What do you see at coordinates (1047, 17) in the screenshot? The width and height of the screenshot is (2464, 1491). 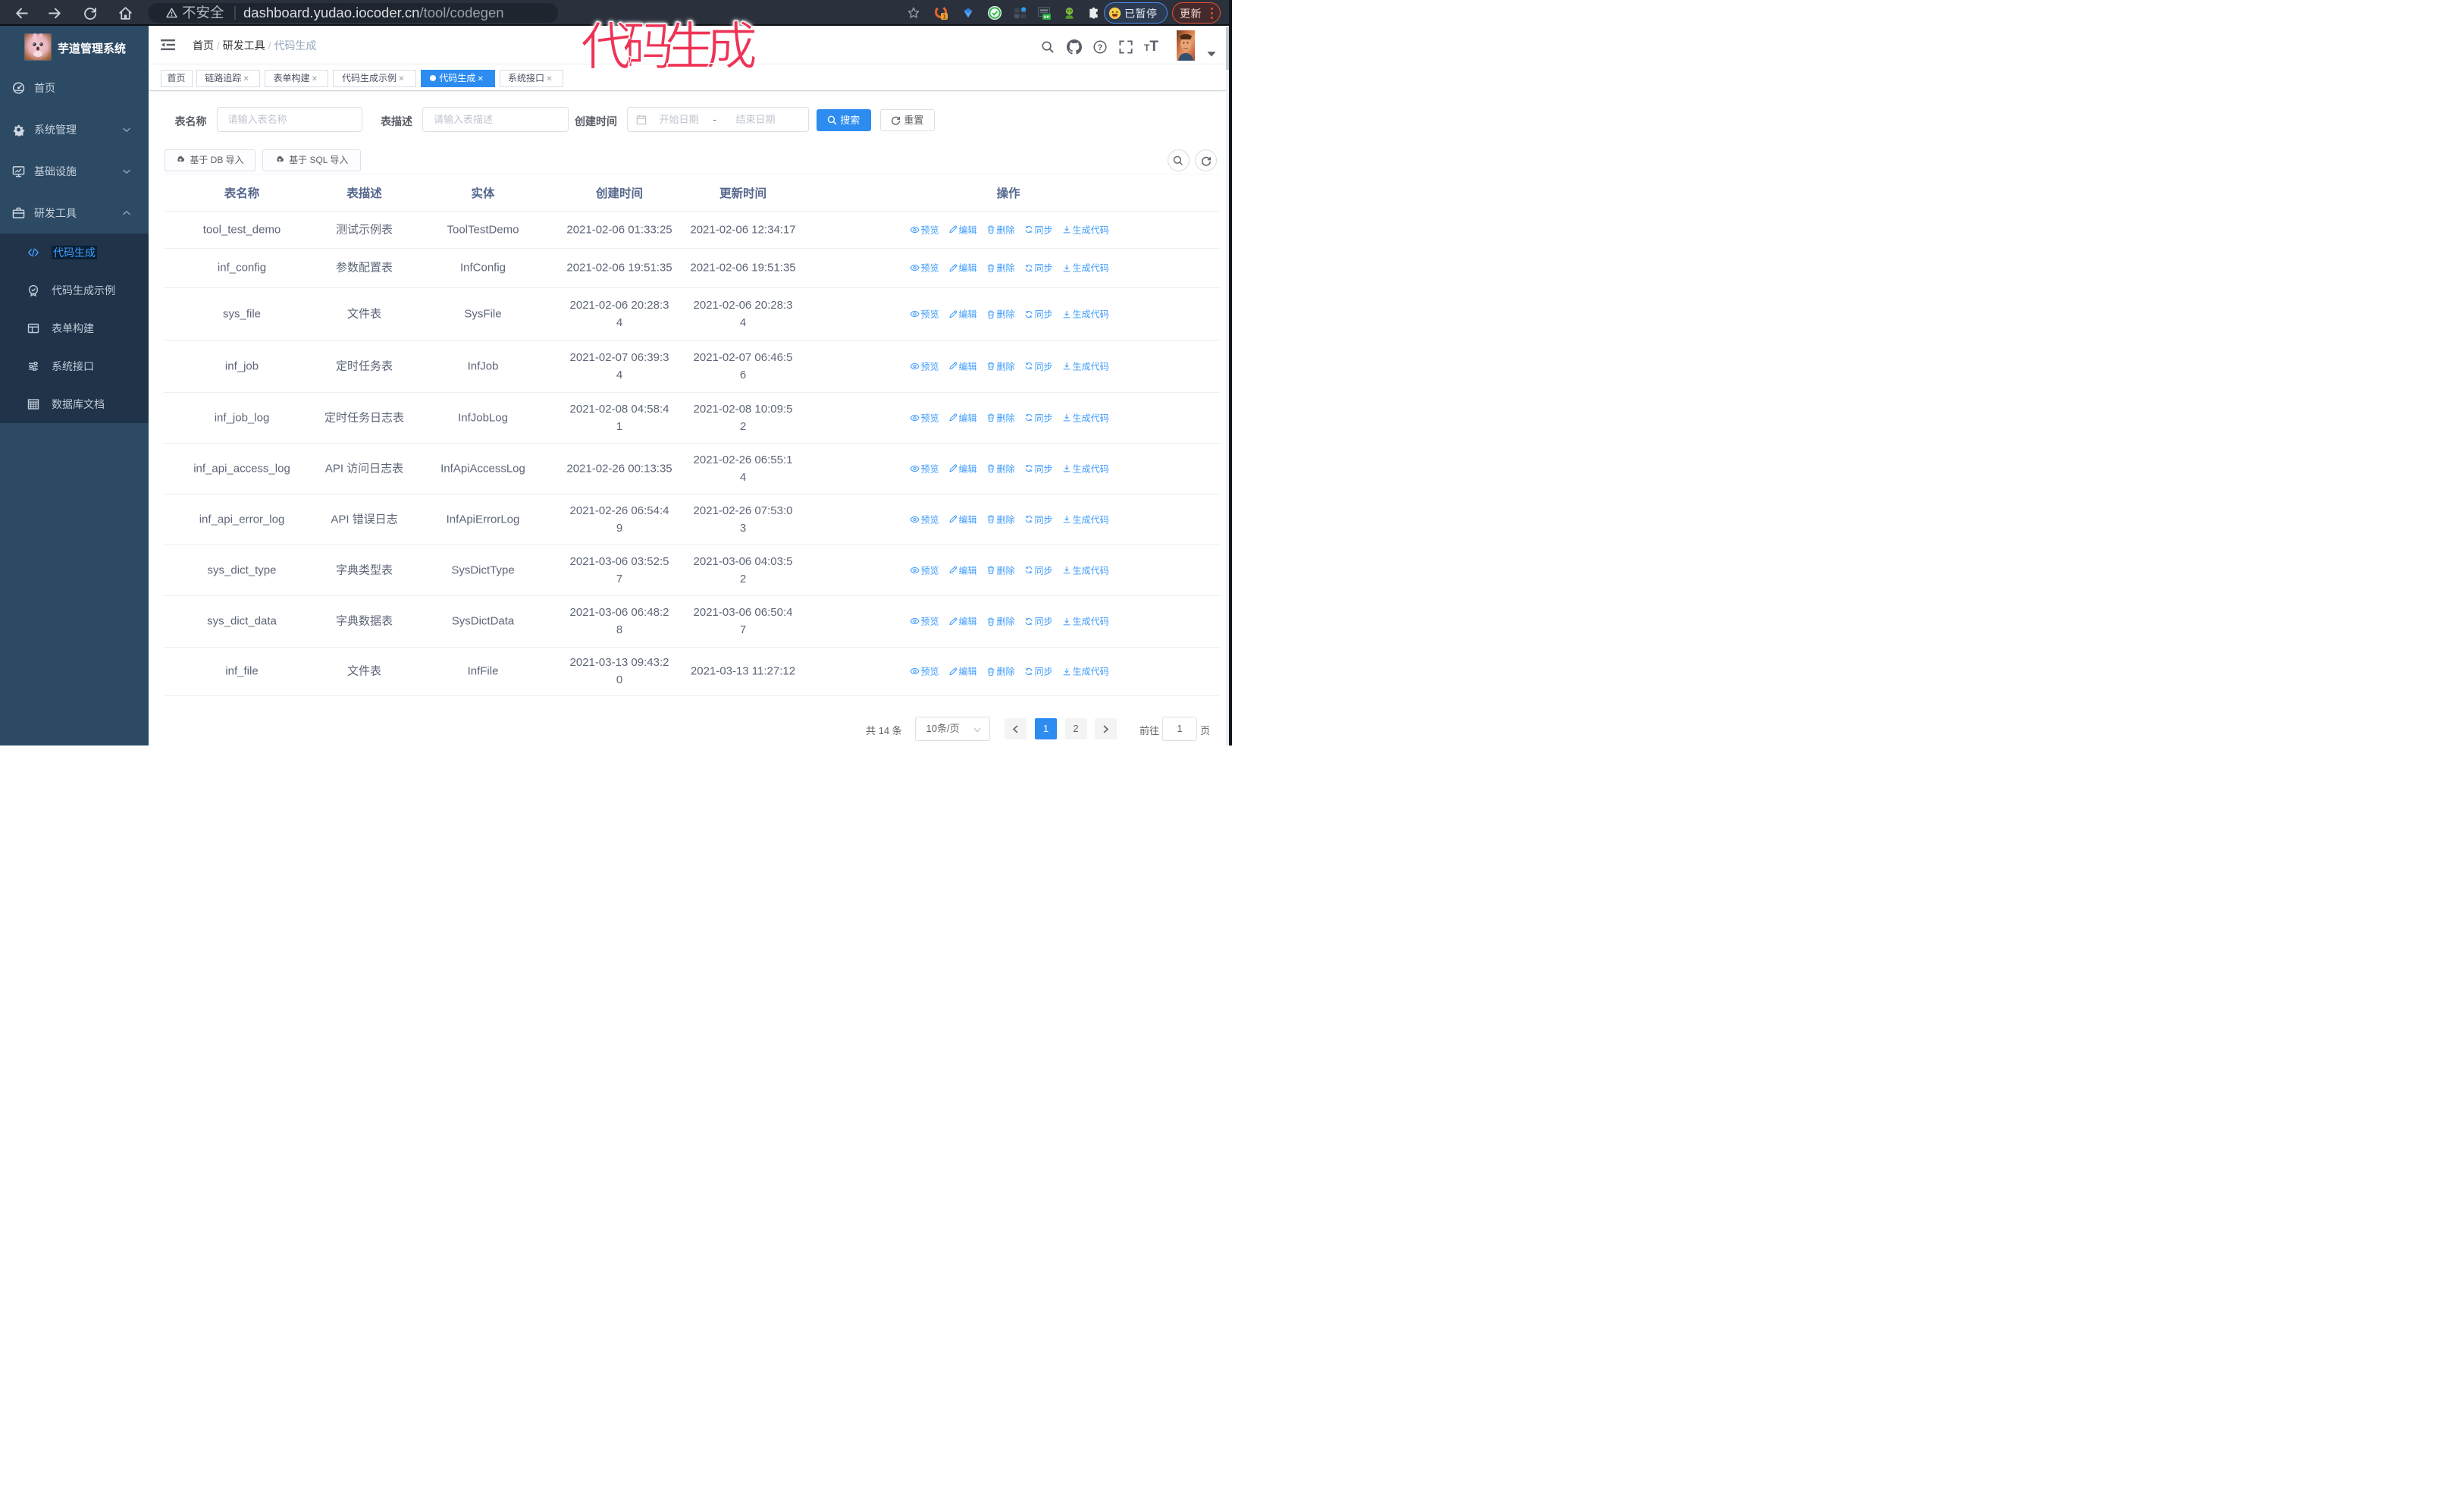 I see `svg-text: on` at bounding box center [1047, 17].